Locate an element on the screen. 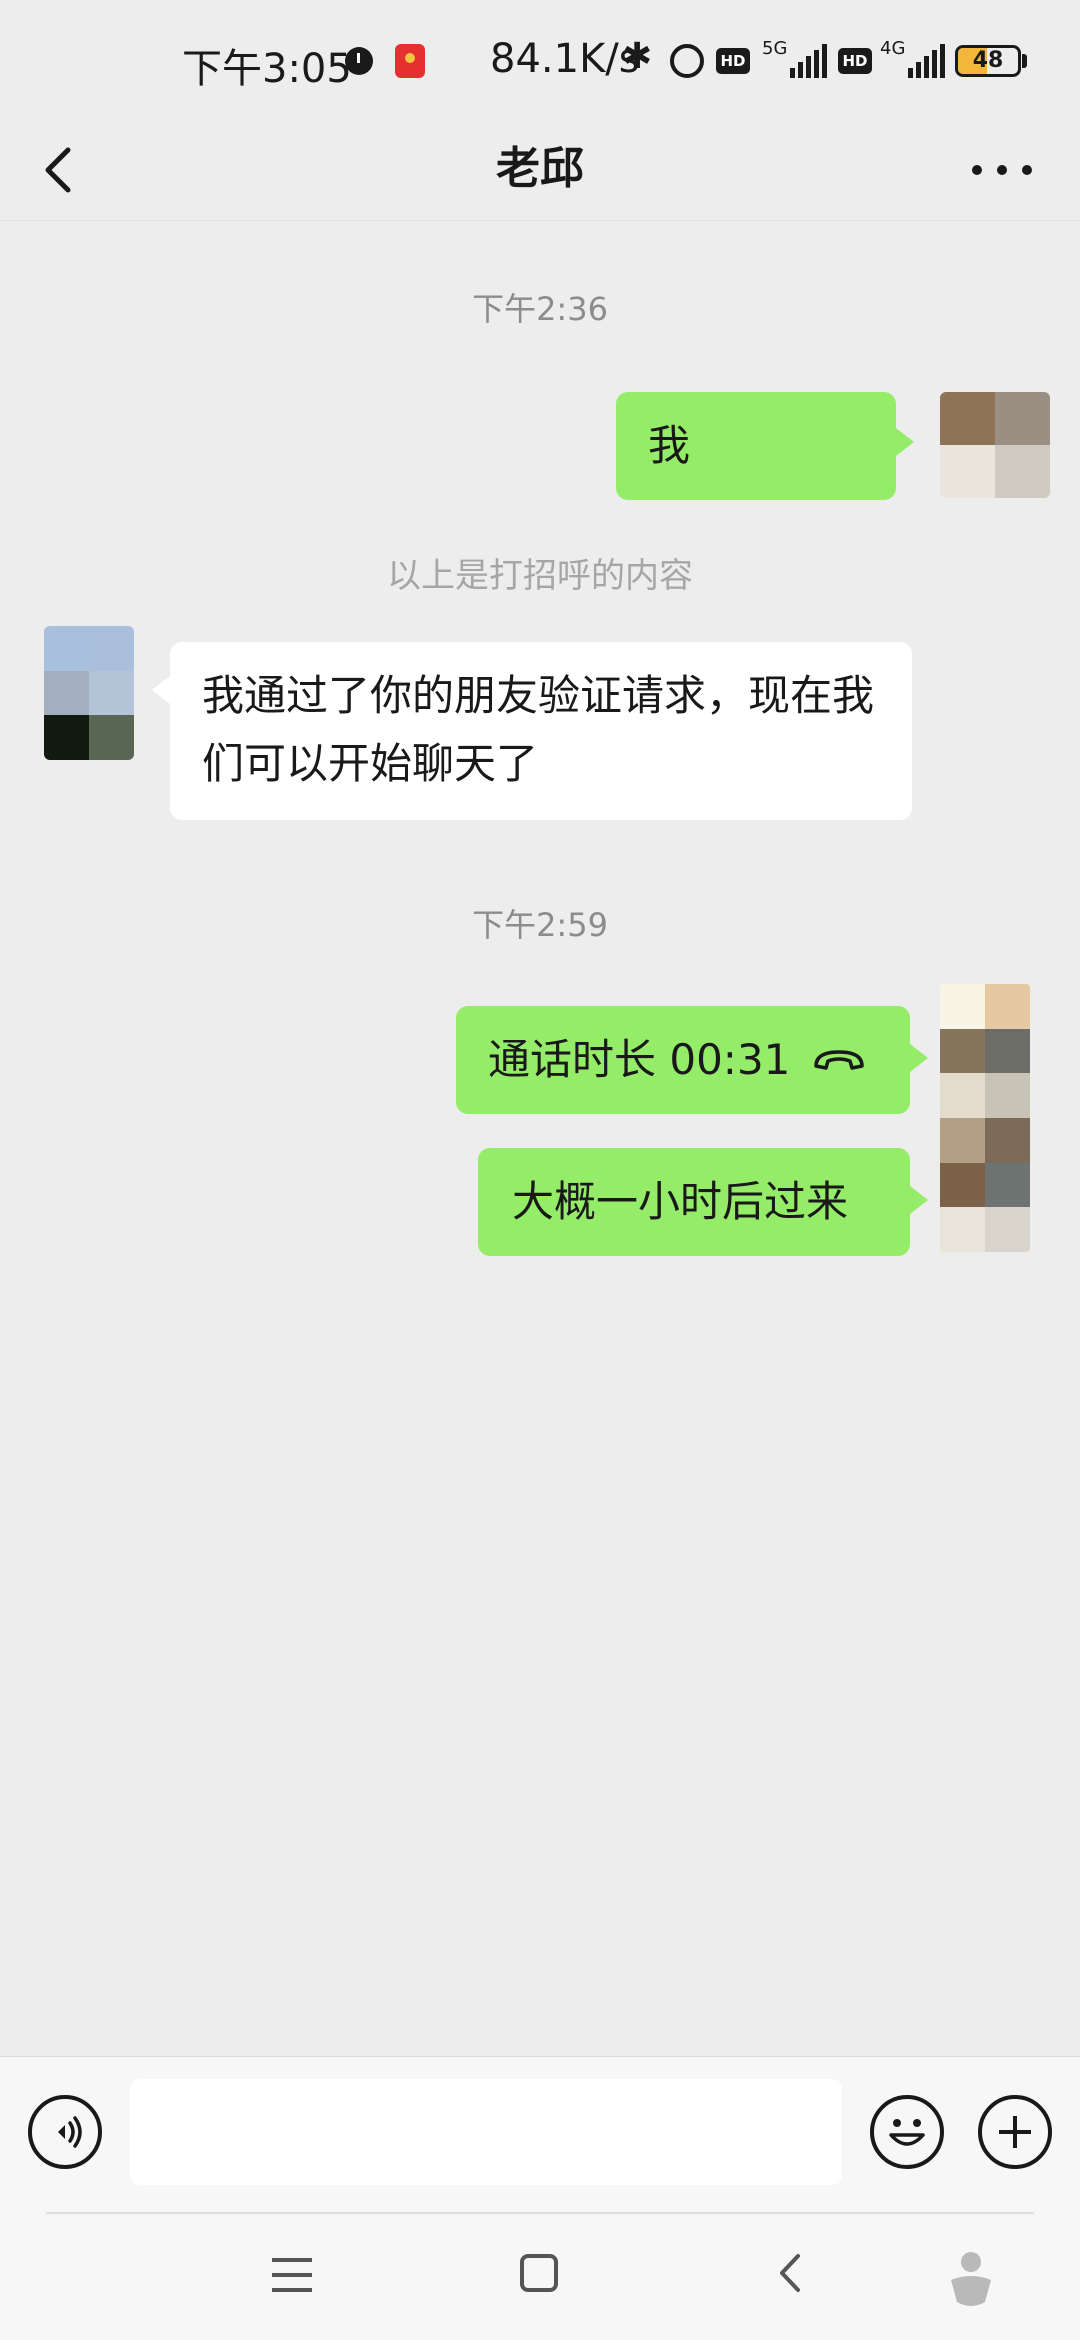  clock-icon is located at coordinates (359, 61).